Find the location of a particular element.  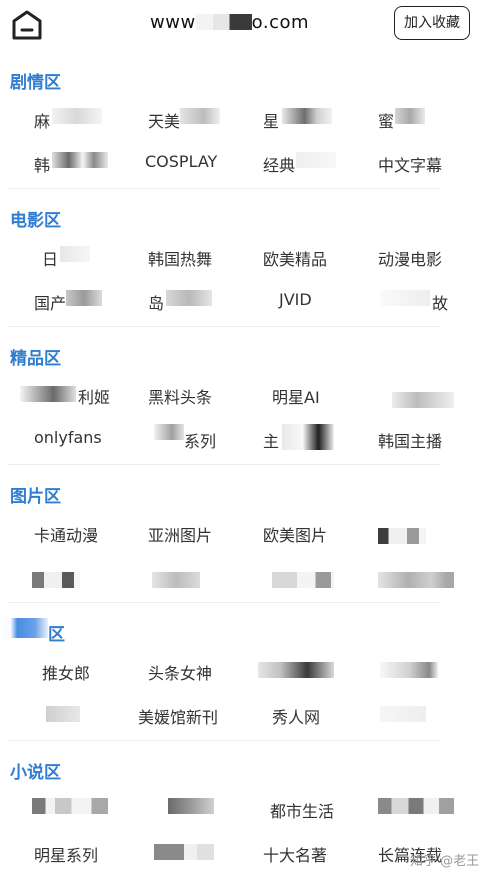

category-link: 欧美图片 is located at coordinates (295, 534).